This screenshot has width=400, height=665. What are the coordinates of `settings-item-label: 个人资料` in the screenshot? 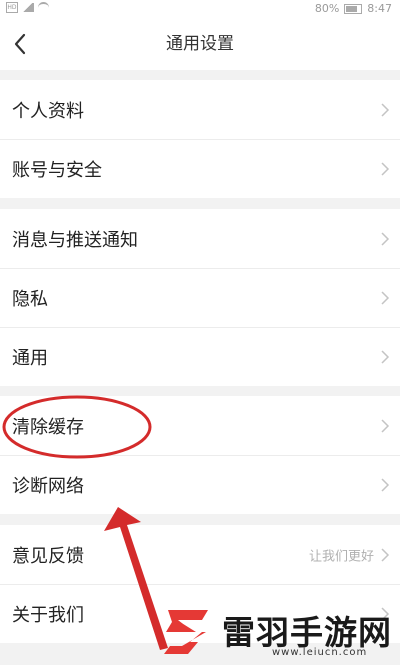 It's located at (48, 111).